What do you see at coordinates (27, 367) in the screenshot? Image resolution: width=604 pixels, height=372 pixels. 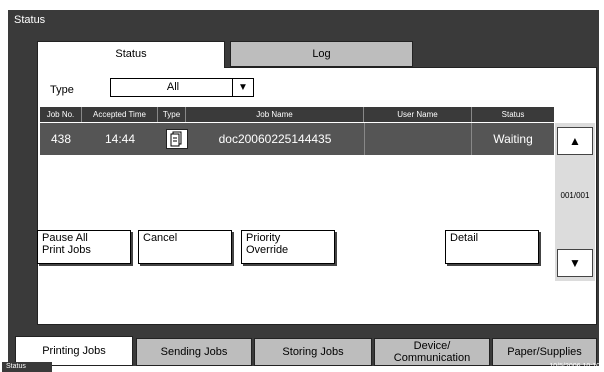 I see `statusbar-label: Status` at bounding box center [27, 367].